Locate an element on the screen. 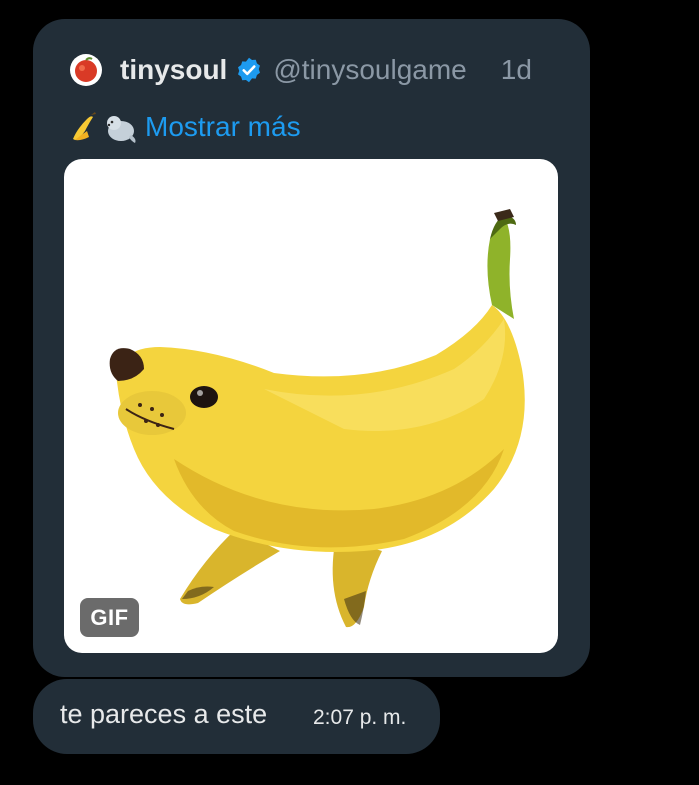 This screenshot has width=699, height=785. tweet-text: Mostrar más is located at coordinates (184, 127).